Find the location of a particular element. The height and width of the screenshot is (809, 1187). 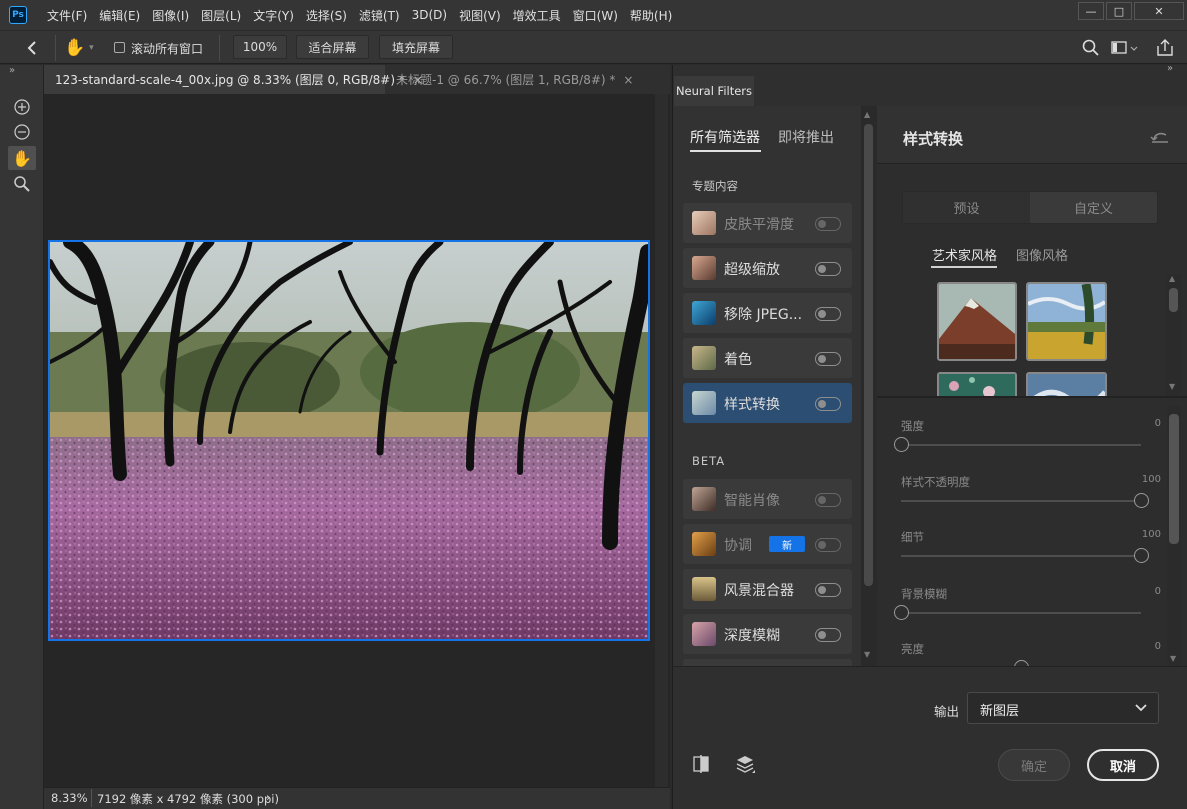

depth-blur-icon is located at coordinates (704, 634).